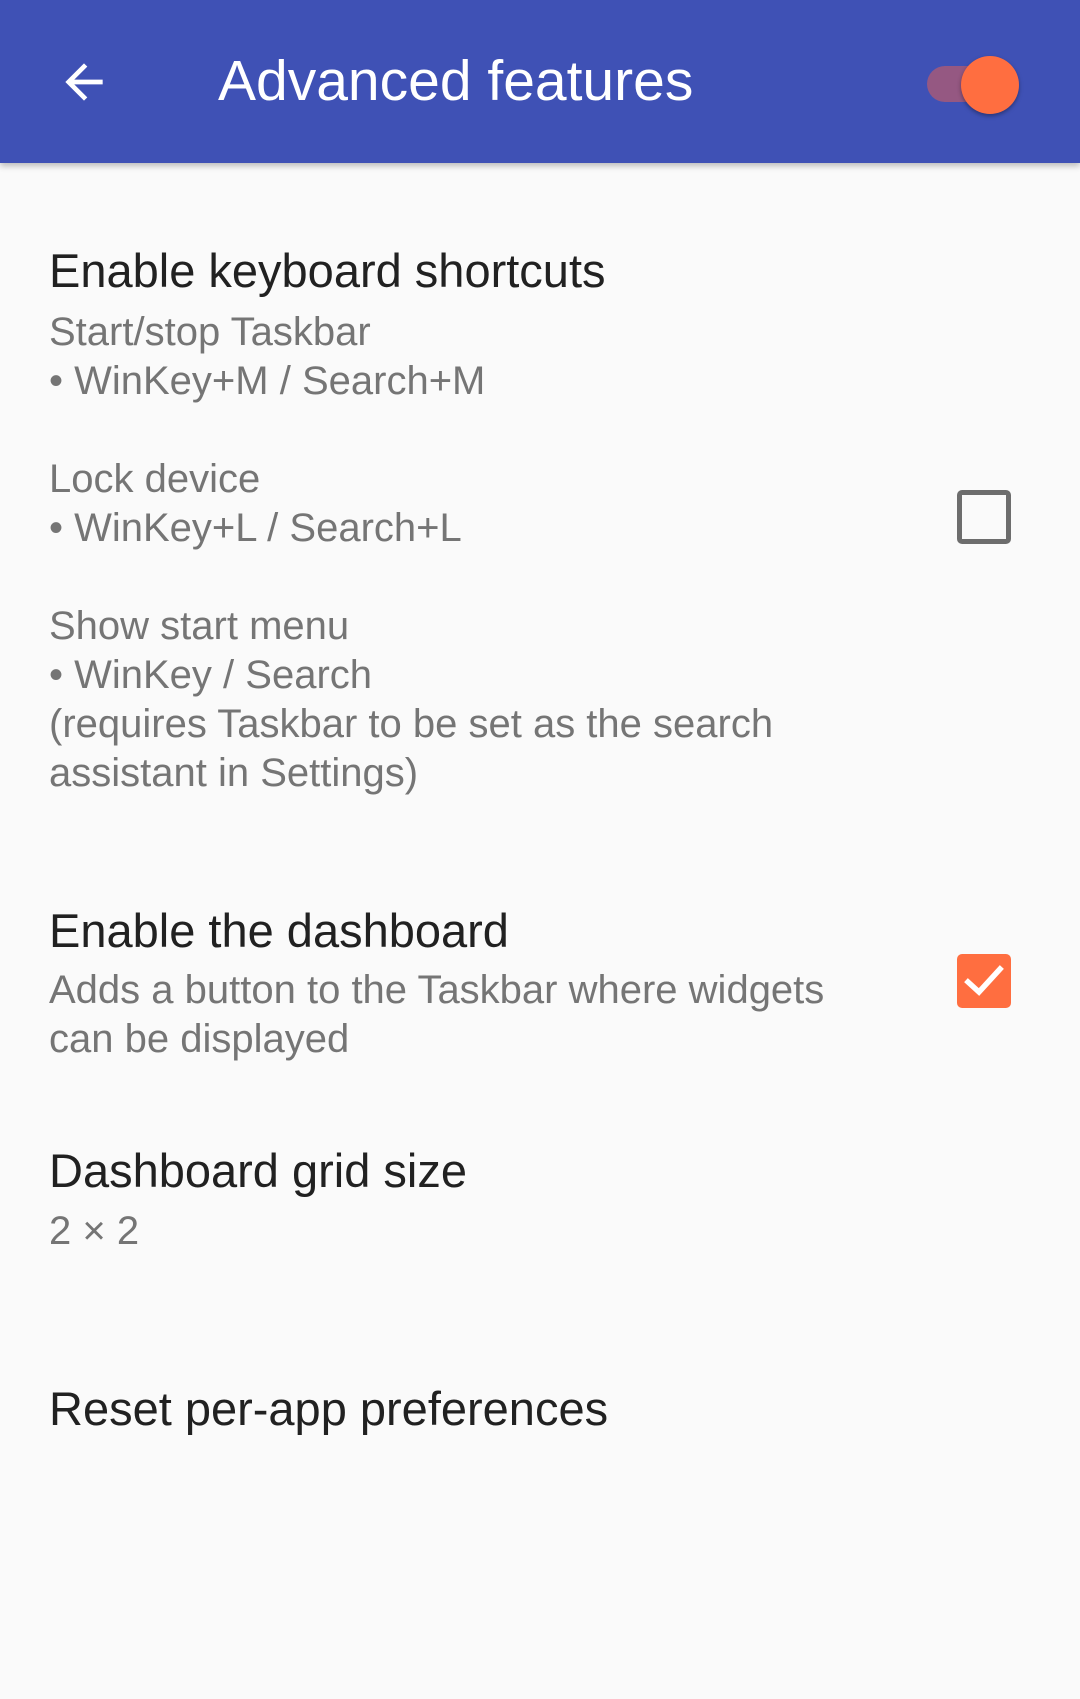  What do you see at coordinates (329, 1408) in the screenshot?
I see `pref-title: Reset per-app preferences` at bounding box center [329, 1408].